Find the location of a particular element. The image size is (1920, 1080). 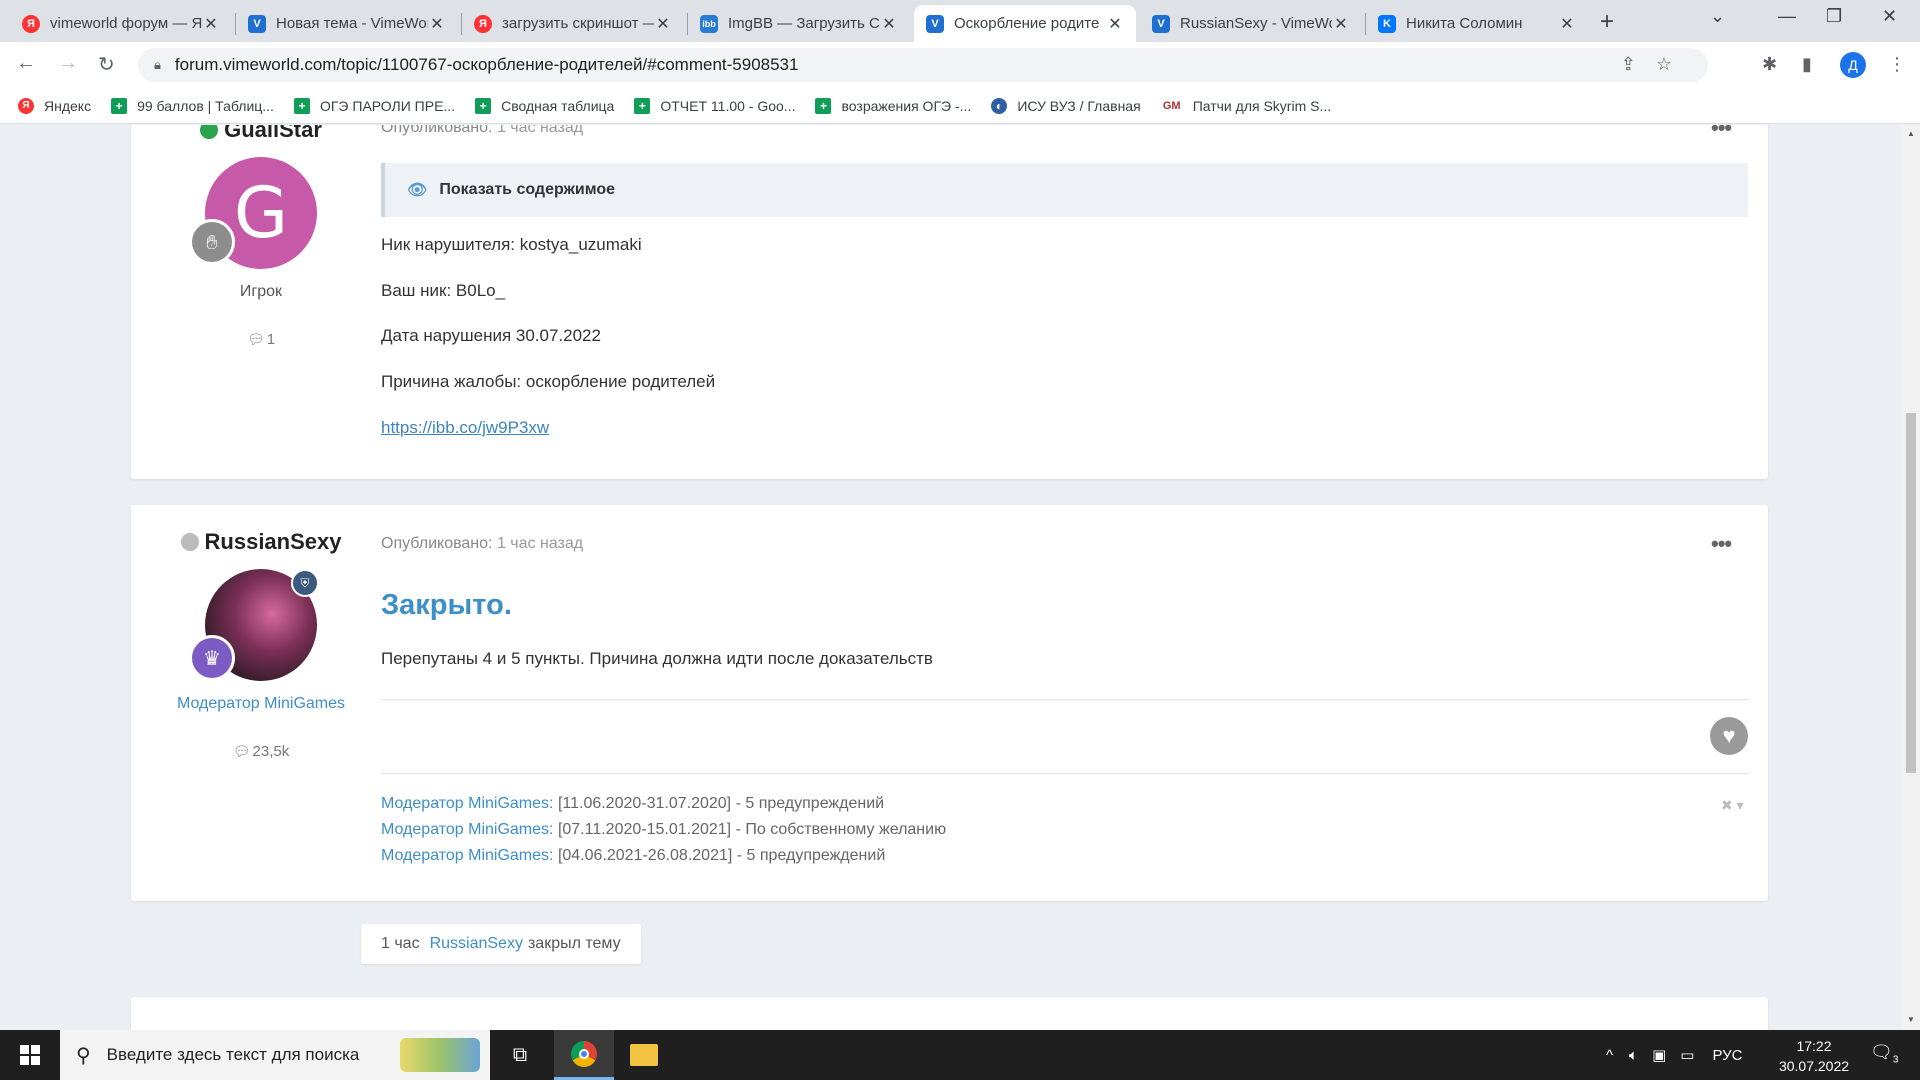

side-panel-icon: ▮ is located at coordinates (1807, 64).